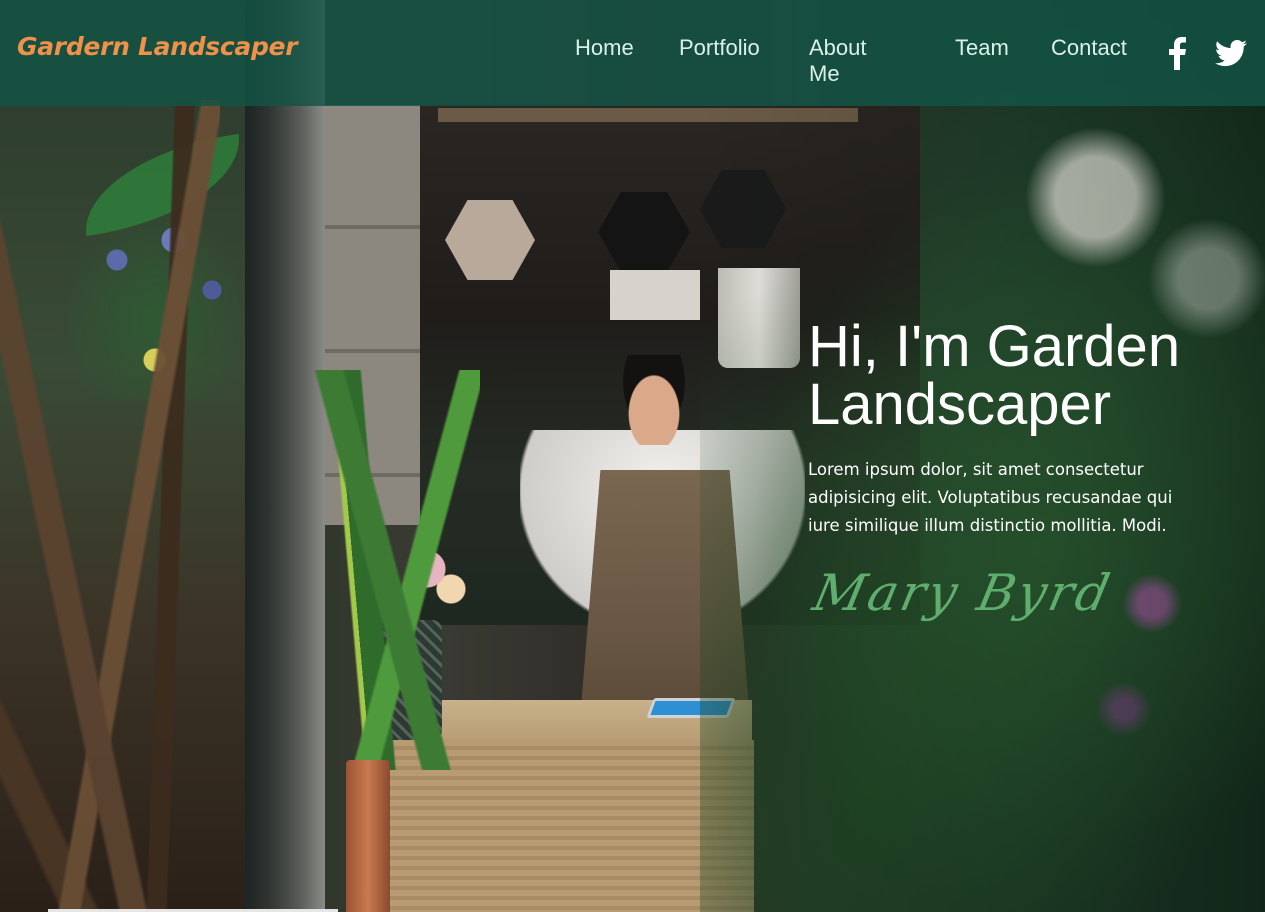 This screenshot has width=1265, height=912. Describe the element at coordinates (1089, 48) in the screenshot. I see `nav-link-contact: Contact` at that location.